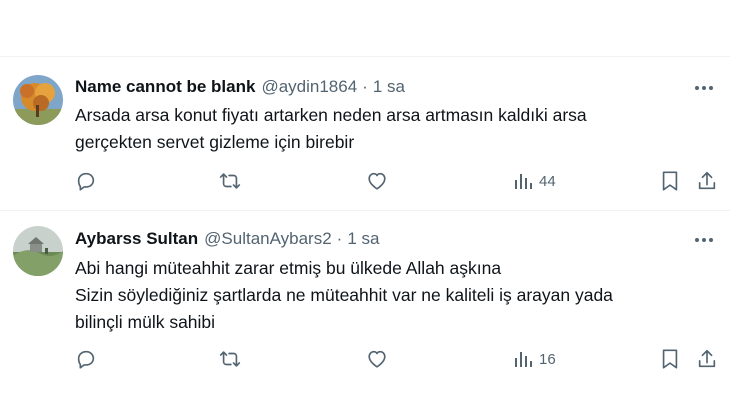 The height and width of the screenshot is (420, 730). I want to click on autumn-tree-avatar, so click(38, 100).